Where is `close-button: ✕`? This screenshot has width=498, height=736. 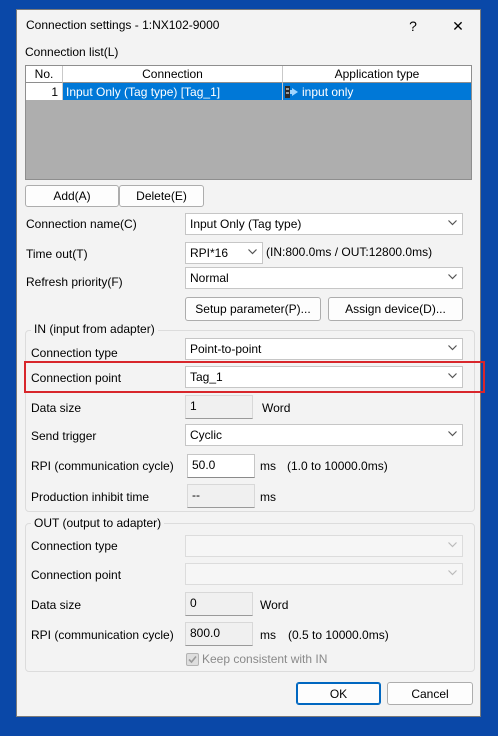
close-button: ✕ is located at coordinates (458, 26).